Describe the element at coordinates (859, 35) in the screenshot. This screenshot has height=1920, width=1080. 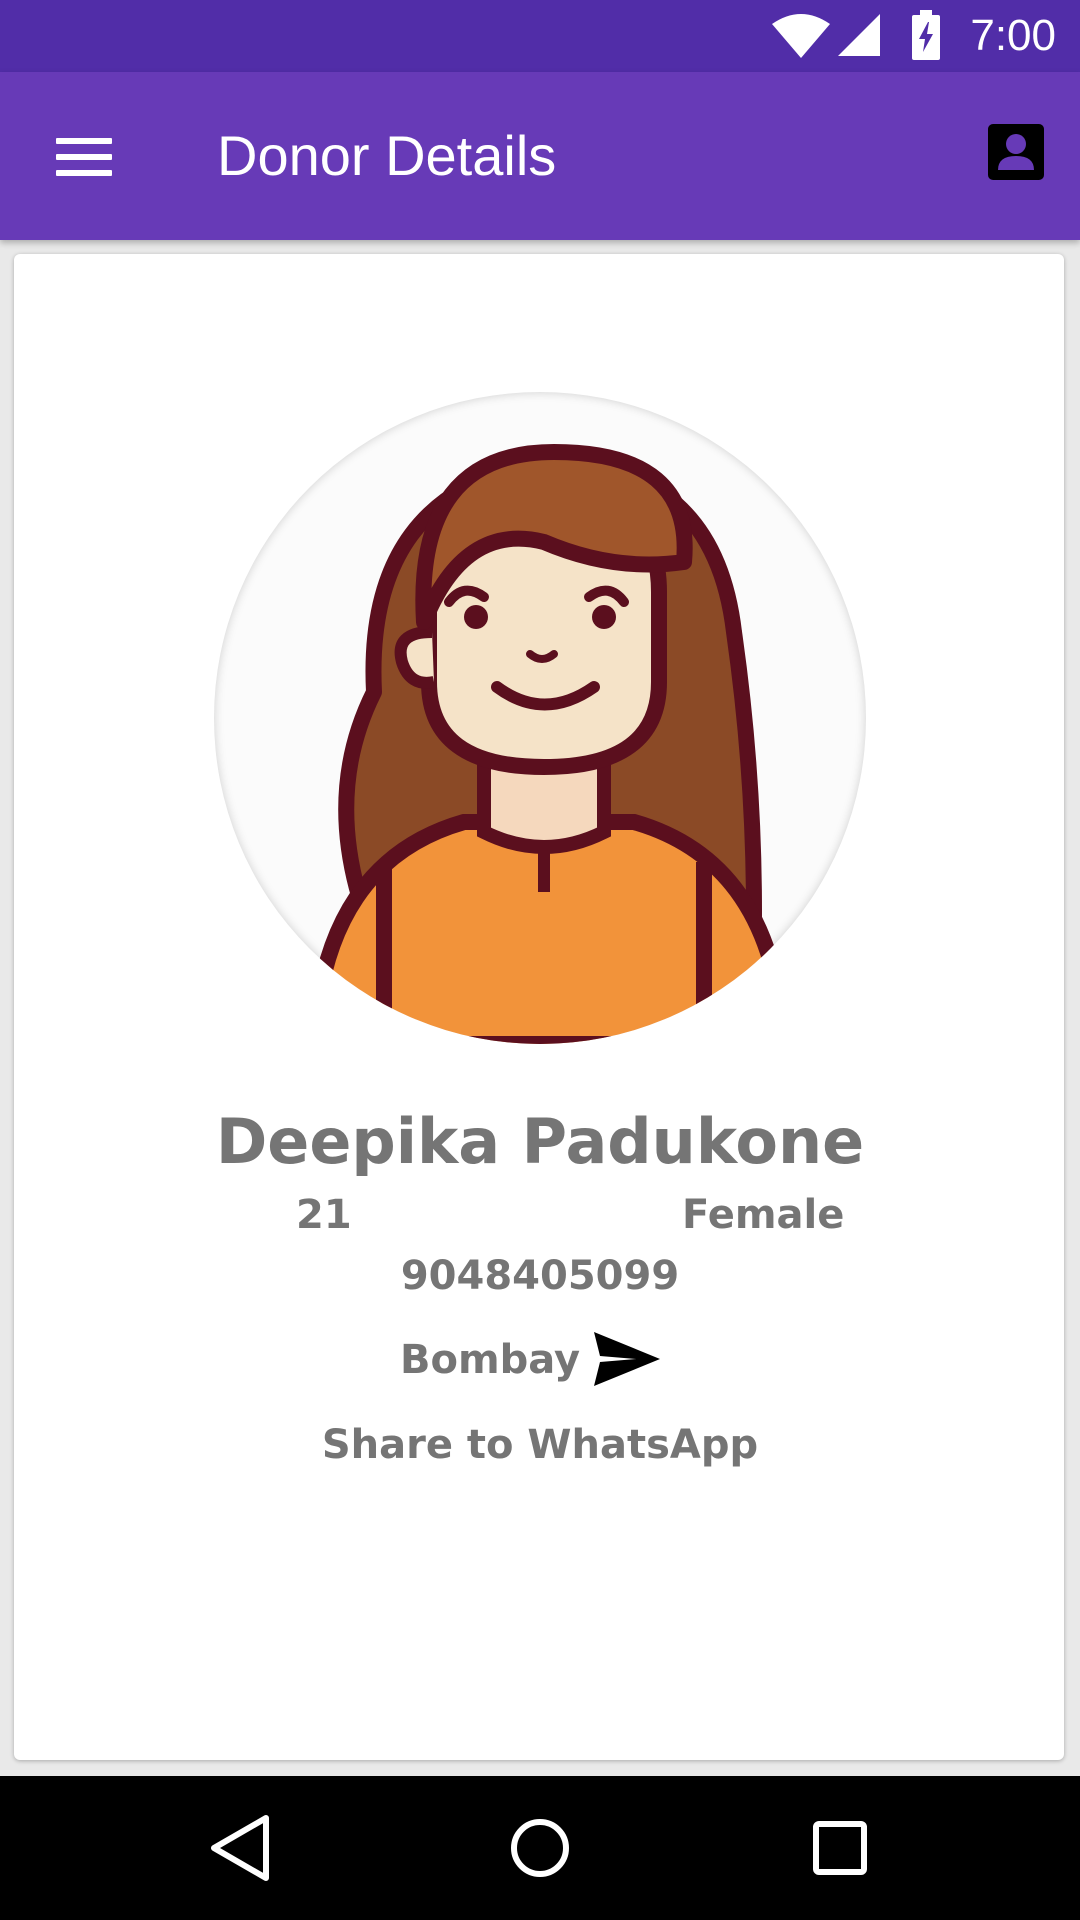
I see `cell-signal-icon` at that location.